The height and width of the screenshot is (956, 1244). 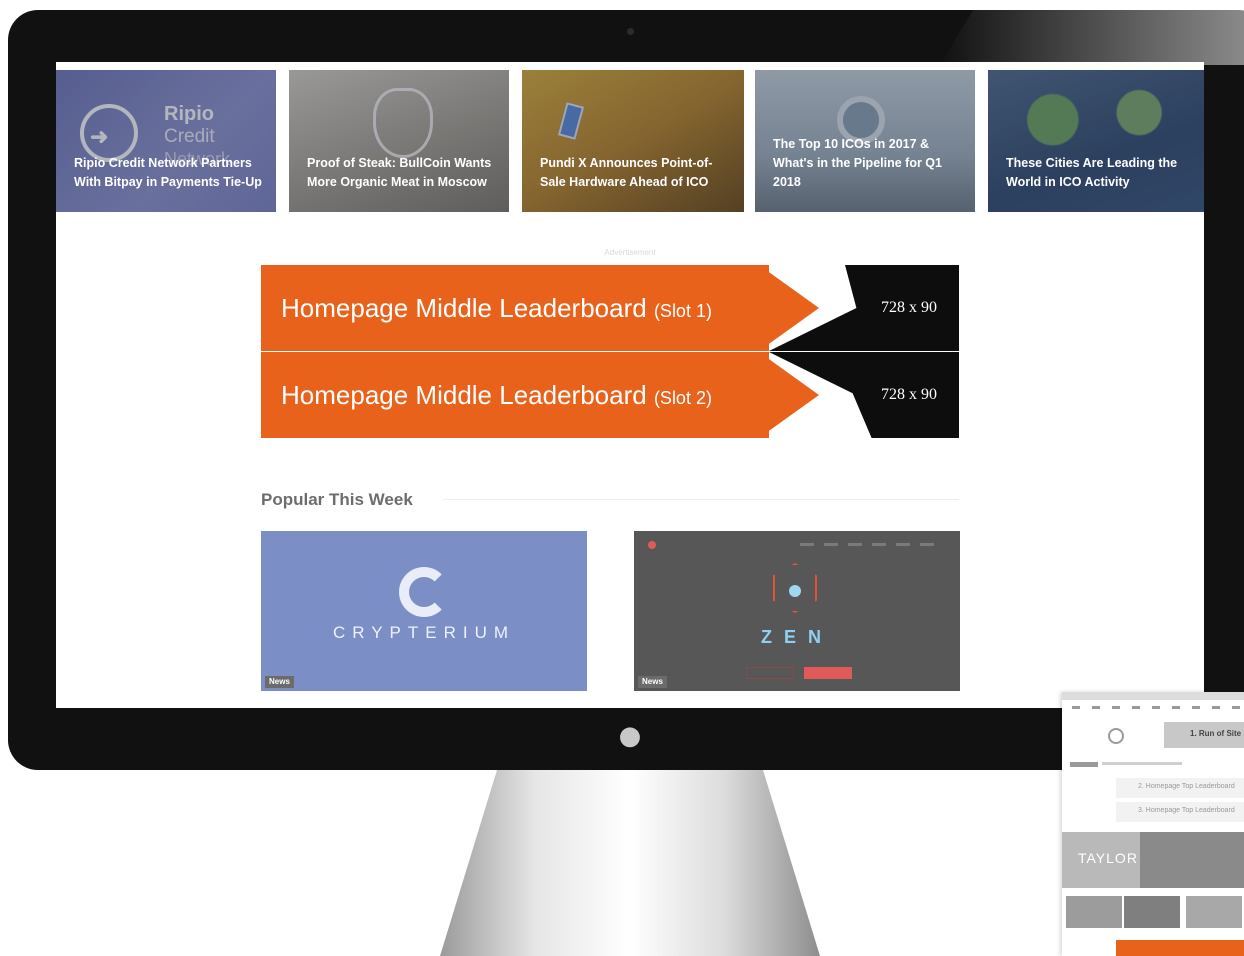 I want to click on popular-article-card: CRYPTERIUM News, so click(x=424, y=611).